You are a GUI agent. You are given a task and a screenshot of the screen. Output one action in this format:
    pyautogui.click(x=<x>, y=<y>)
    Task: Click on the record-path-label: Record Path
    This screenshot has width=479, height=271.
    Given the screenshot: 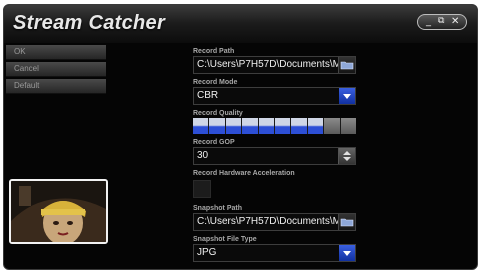 What is the action you would take?
    pyautogui.click(x=214, y=51)
    